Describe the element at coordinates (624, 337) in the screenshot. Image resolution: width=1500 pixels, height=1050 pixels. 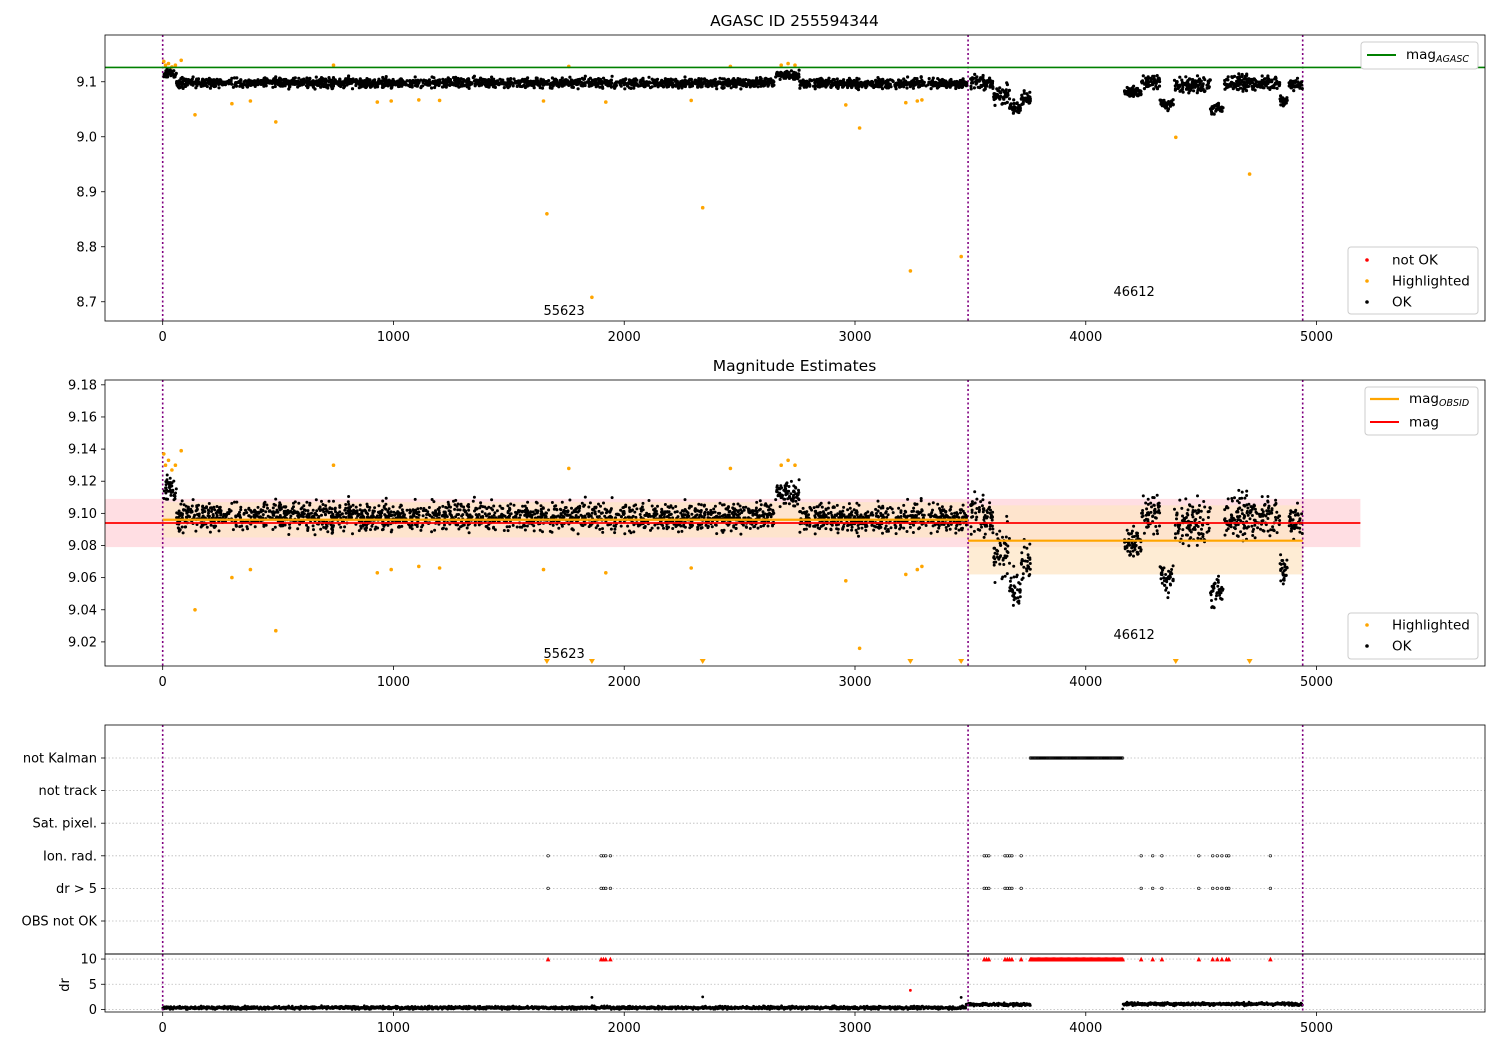
I see `x-tick-label: 2000` at that location.